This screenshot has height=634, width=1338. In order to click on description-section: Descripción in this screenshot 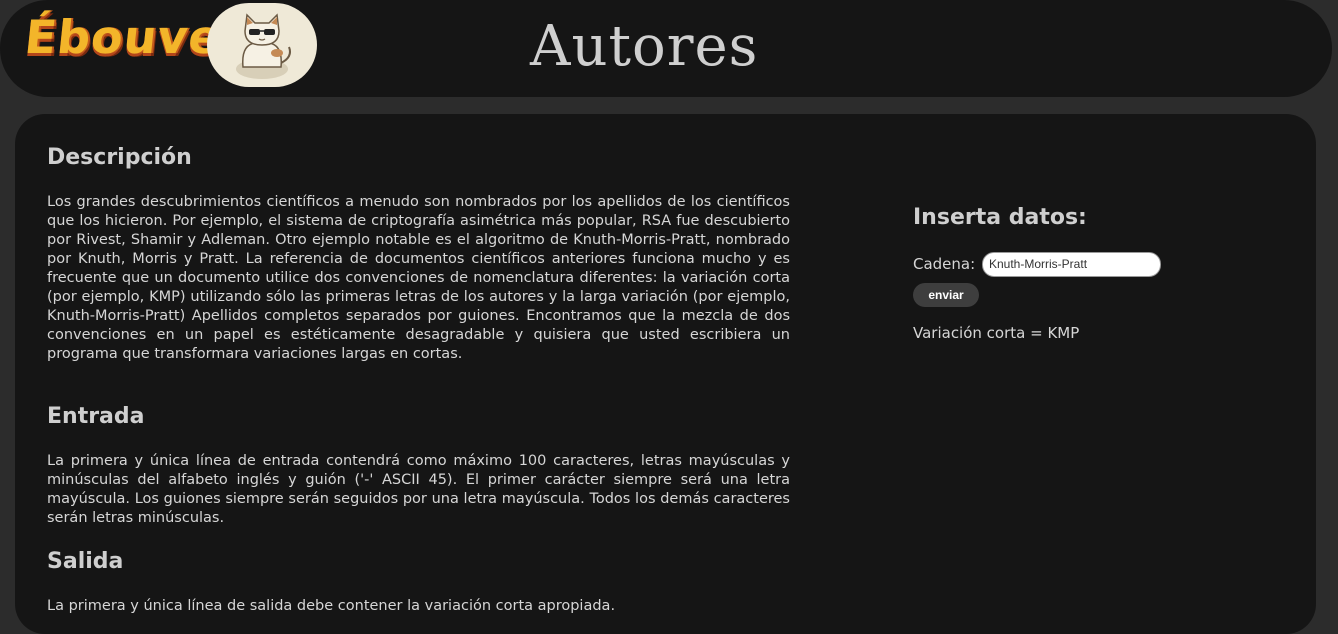, I will do `click(418, 157)`.